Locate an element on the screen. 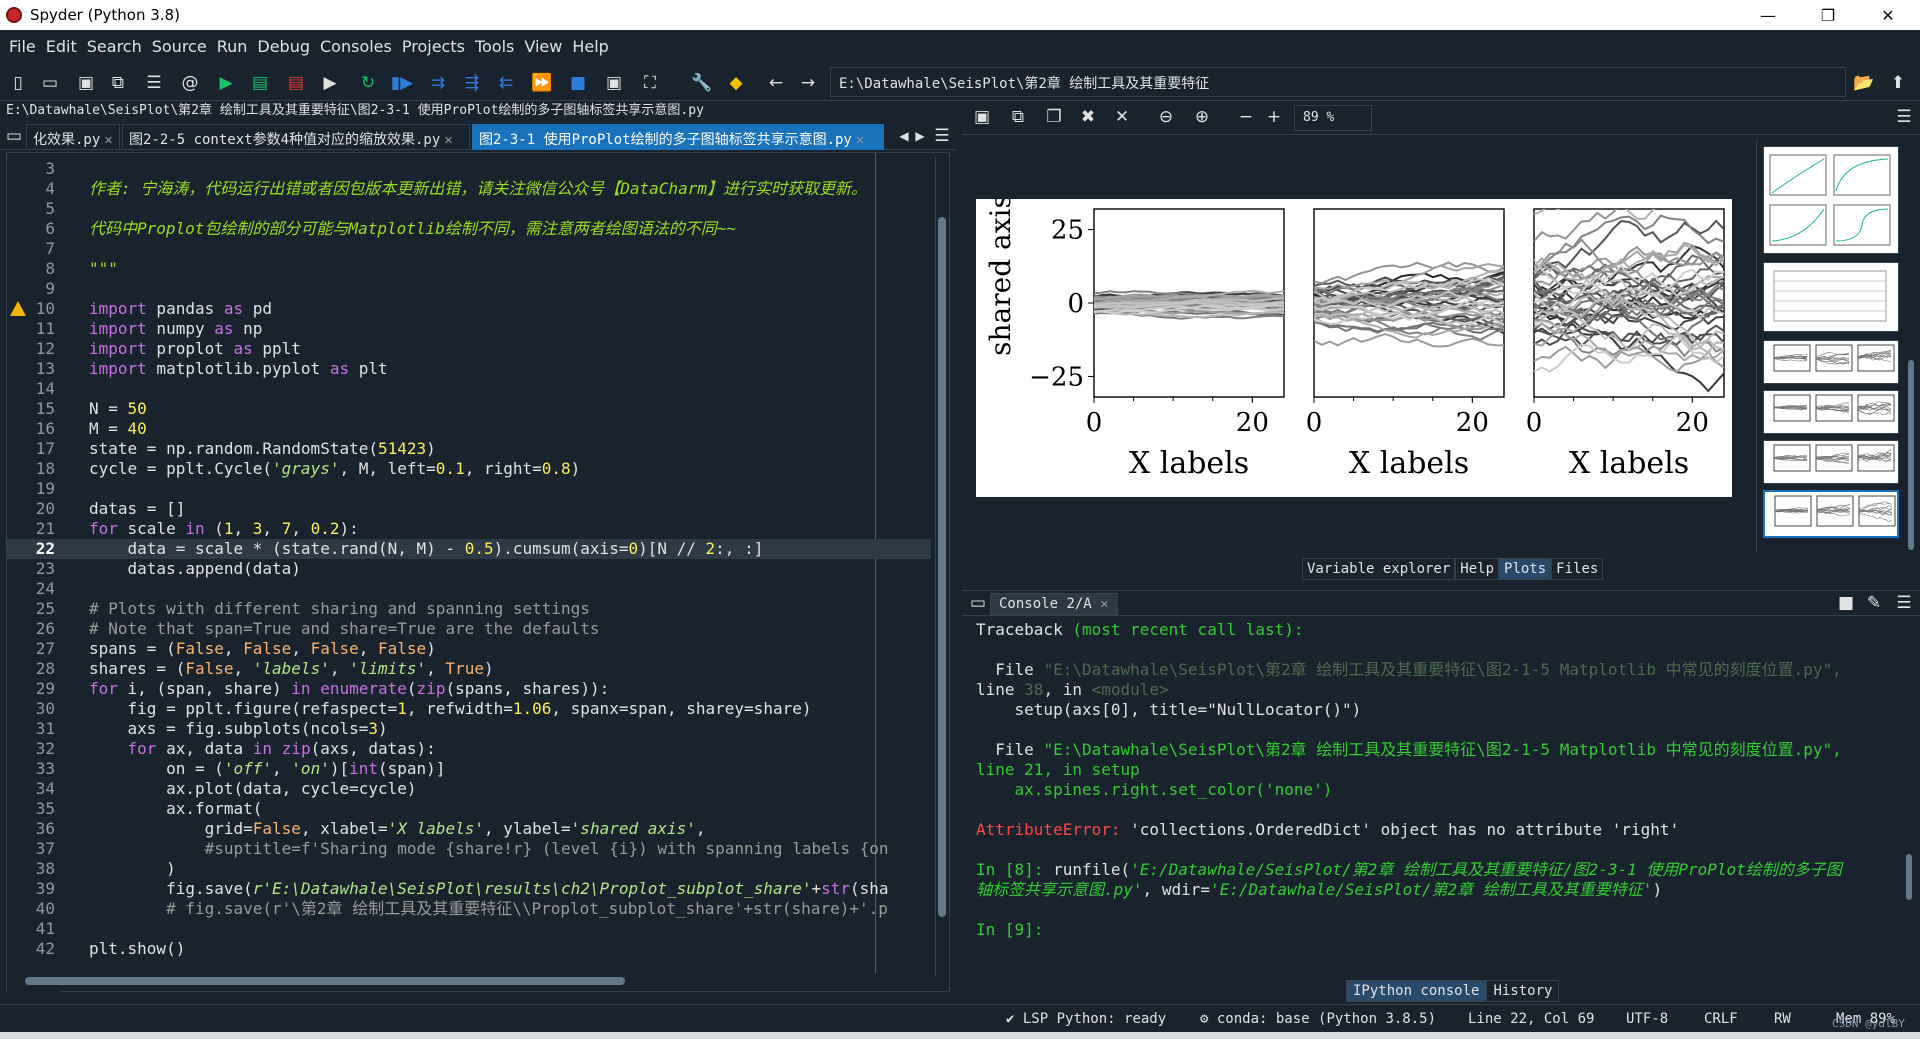 Image resolution: width=1920 pixels, height=1039 pixels. subplot-panels: 0 20X labels250−250 20X labels0 20X labels is located at coordinates (1377, 344).